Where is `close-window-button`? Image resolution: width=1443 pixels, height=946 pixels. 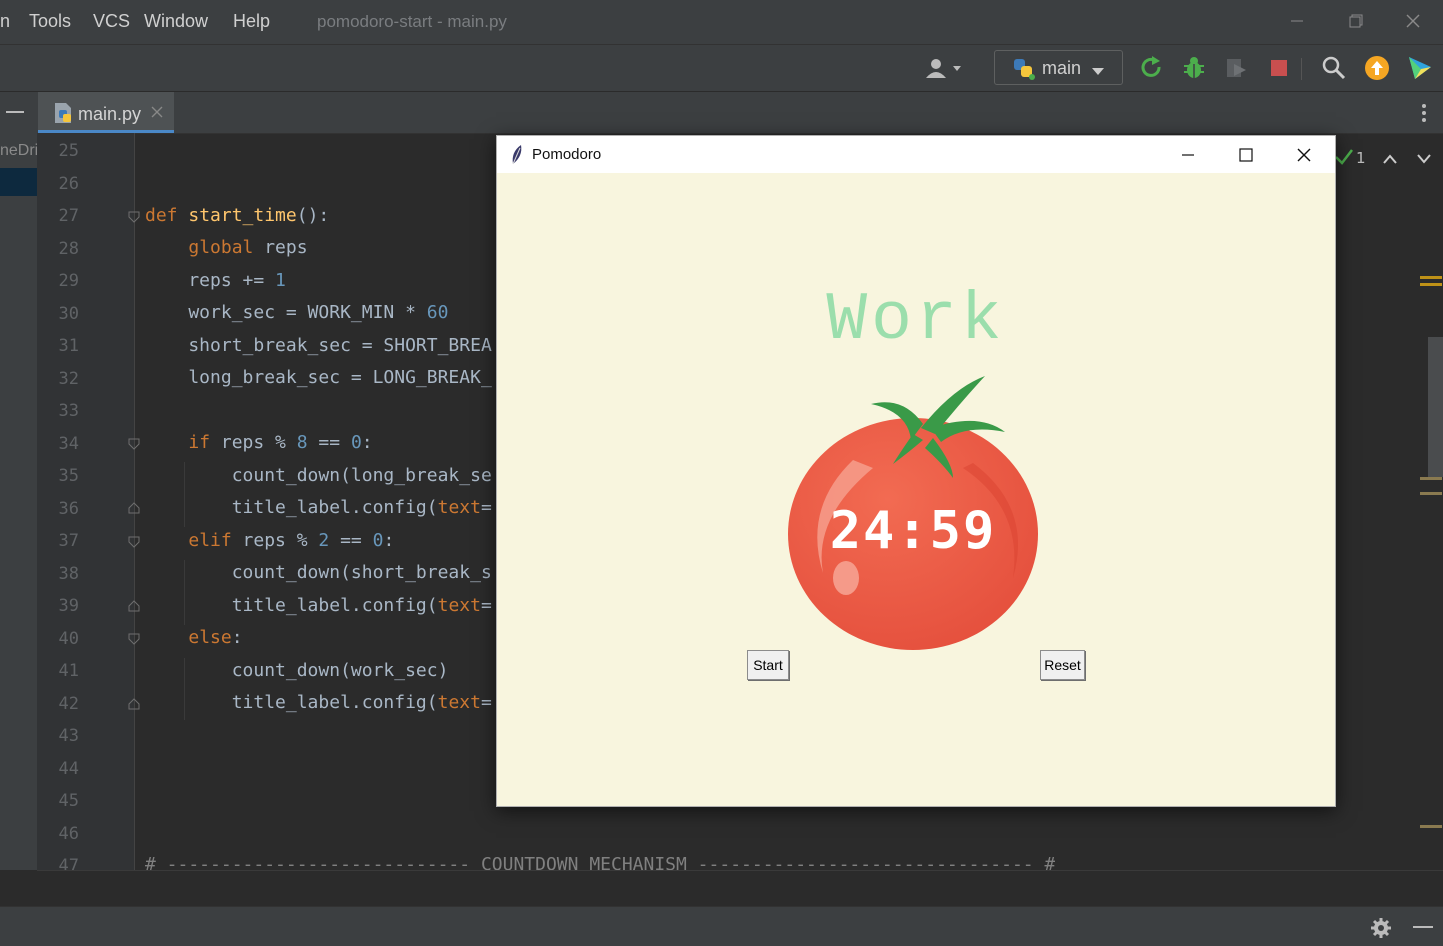 close-window-button is located at coordinates (1413, 21).